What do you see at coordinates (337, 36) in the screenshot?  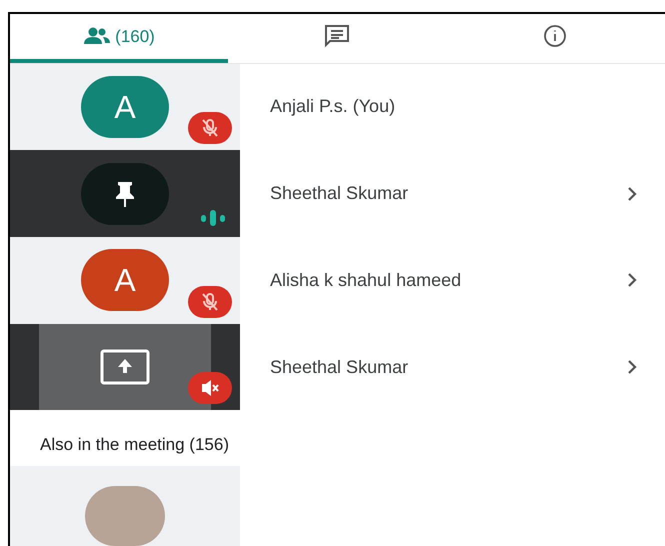 I see `chat-icon` at bounding box center [337, 36].